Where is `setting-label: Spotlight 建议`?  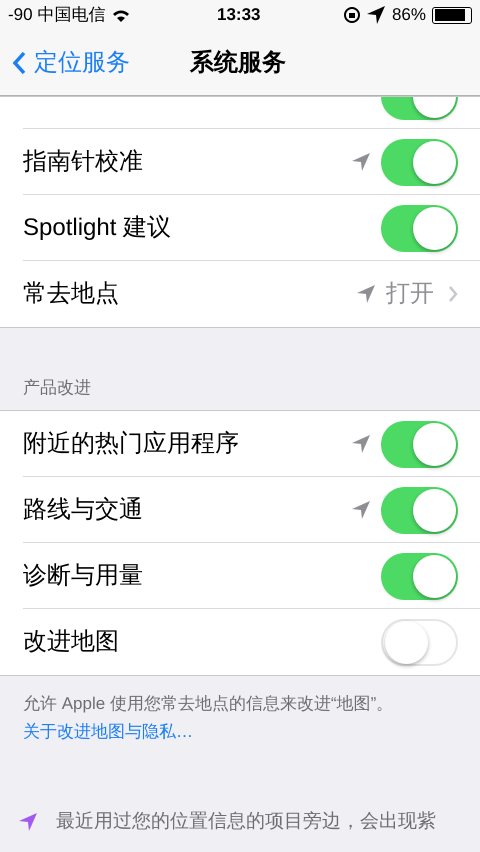 setting-label: Spotlight 建议 is located at coordinates (97, 228).